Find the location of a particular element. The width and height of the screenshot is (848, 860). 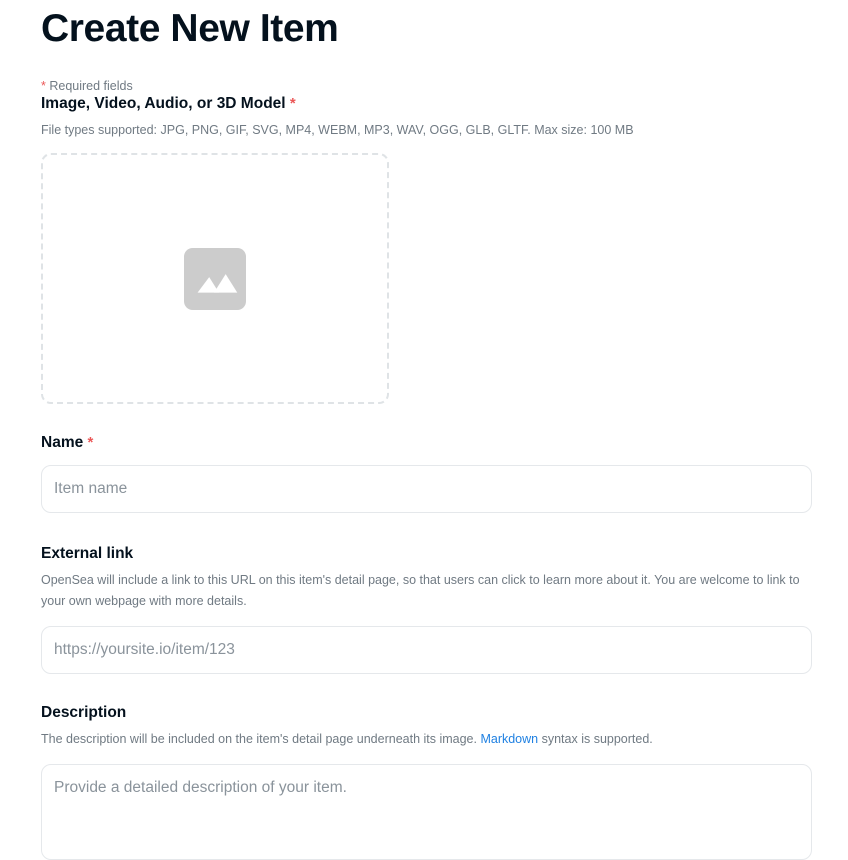

page-title: Create New Item is located at coordinates (190, 28).